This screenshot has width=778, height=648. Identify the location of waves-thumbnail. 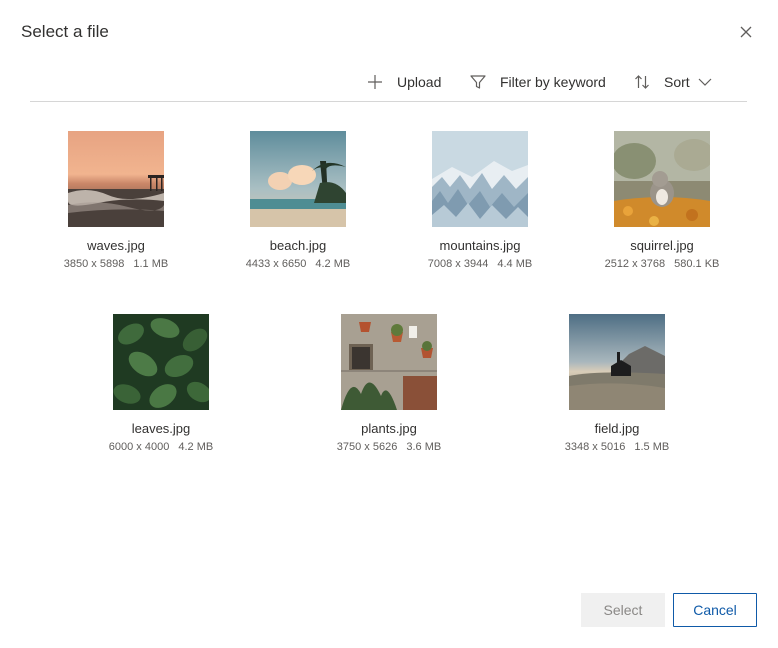
(116, 179).